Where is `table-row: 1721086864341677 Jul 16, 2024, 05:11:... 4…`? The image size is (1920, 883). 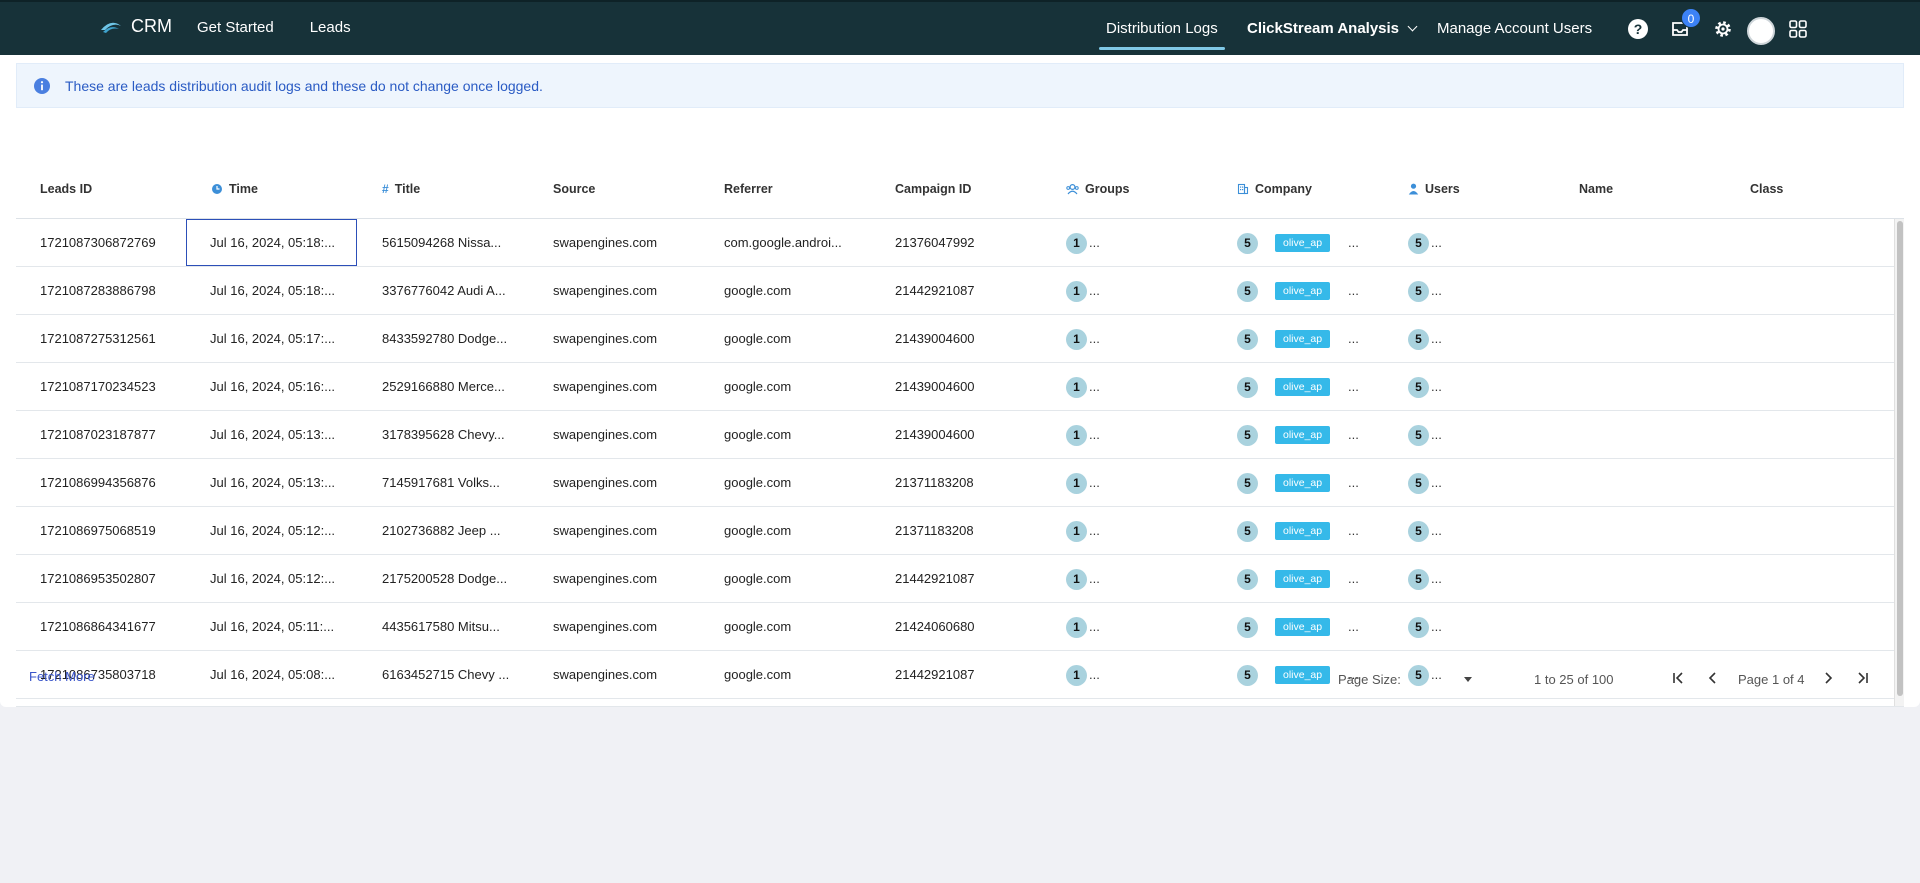 table-row: 1721086864341677 Jul 16, 2024, 05:11:... 4… is located at coordinates (955, 627).